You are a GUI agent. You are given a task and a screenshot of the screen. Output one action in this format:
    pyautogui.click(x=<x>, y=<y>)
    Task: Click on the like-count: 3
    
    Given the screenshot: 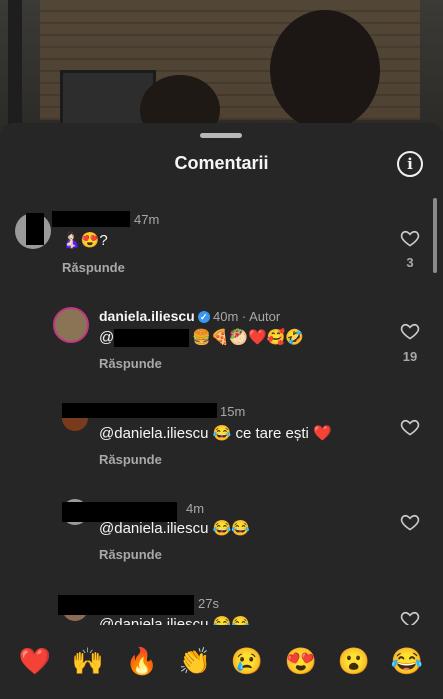 What is the action you would take?
    pyautogui.click(x=410, y=262)
    